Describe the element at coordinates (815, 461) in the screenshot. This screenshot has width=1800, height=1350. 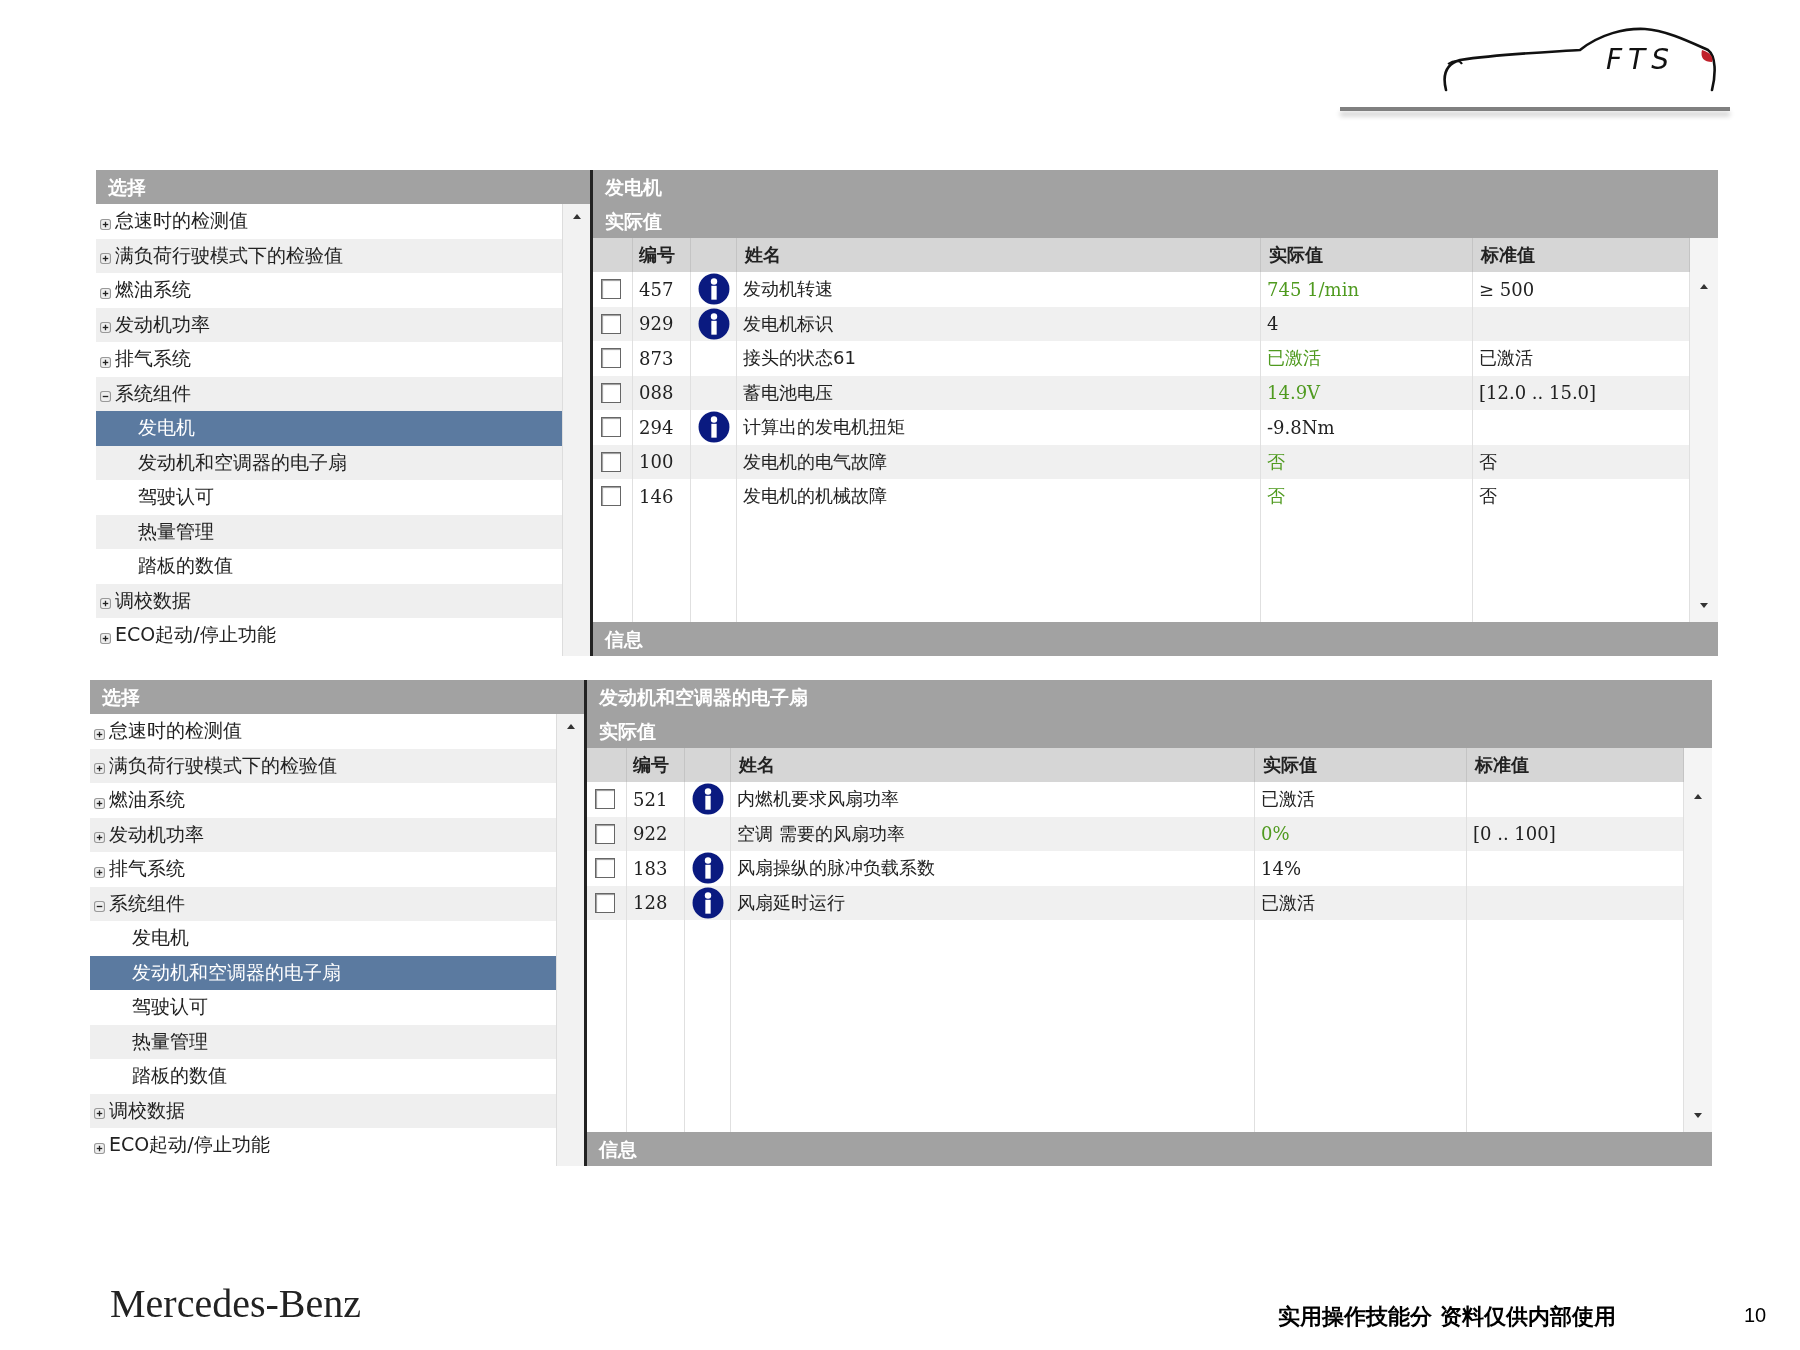
I see `table-cell: 发电机的电气故障` at that location.